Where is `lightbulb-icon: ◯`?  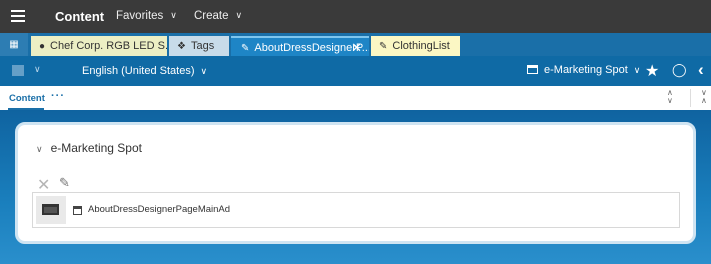
lightbulb-icon: ◯ is located at coordinates (679, 70).